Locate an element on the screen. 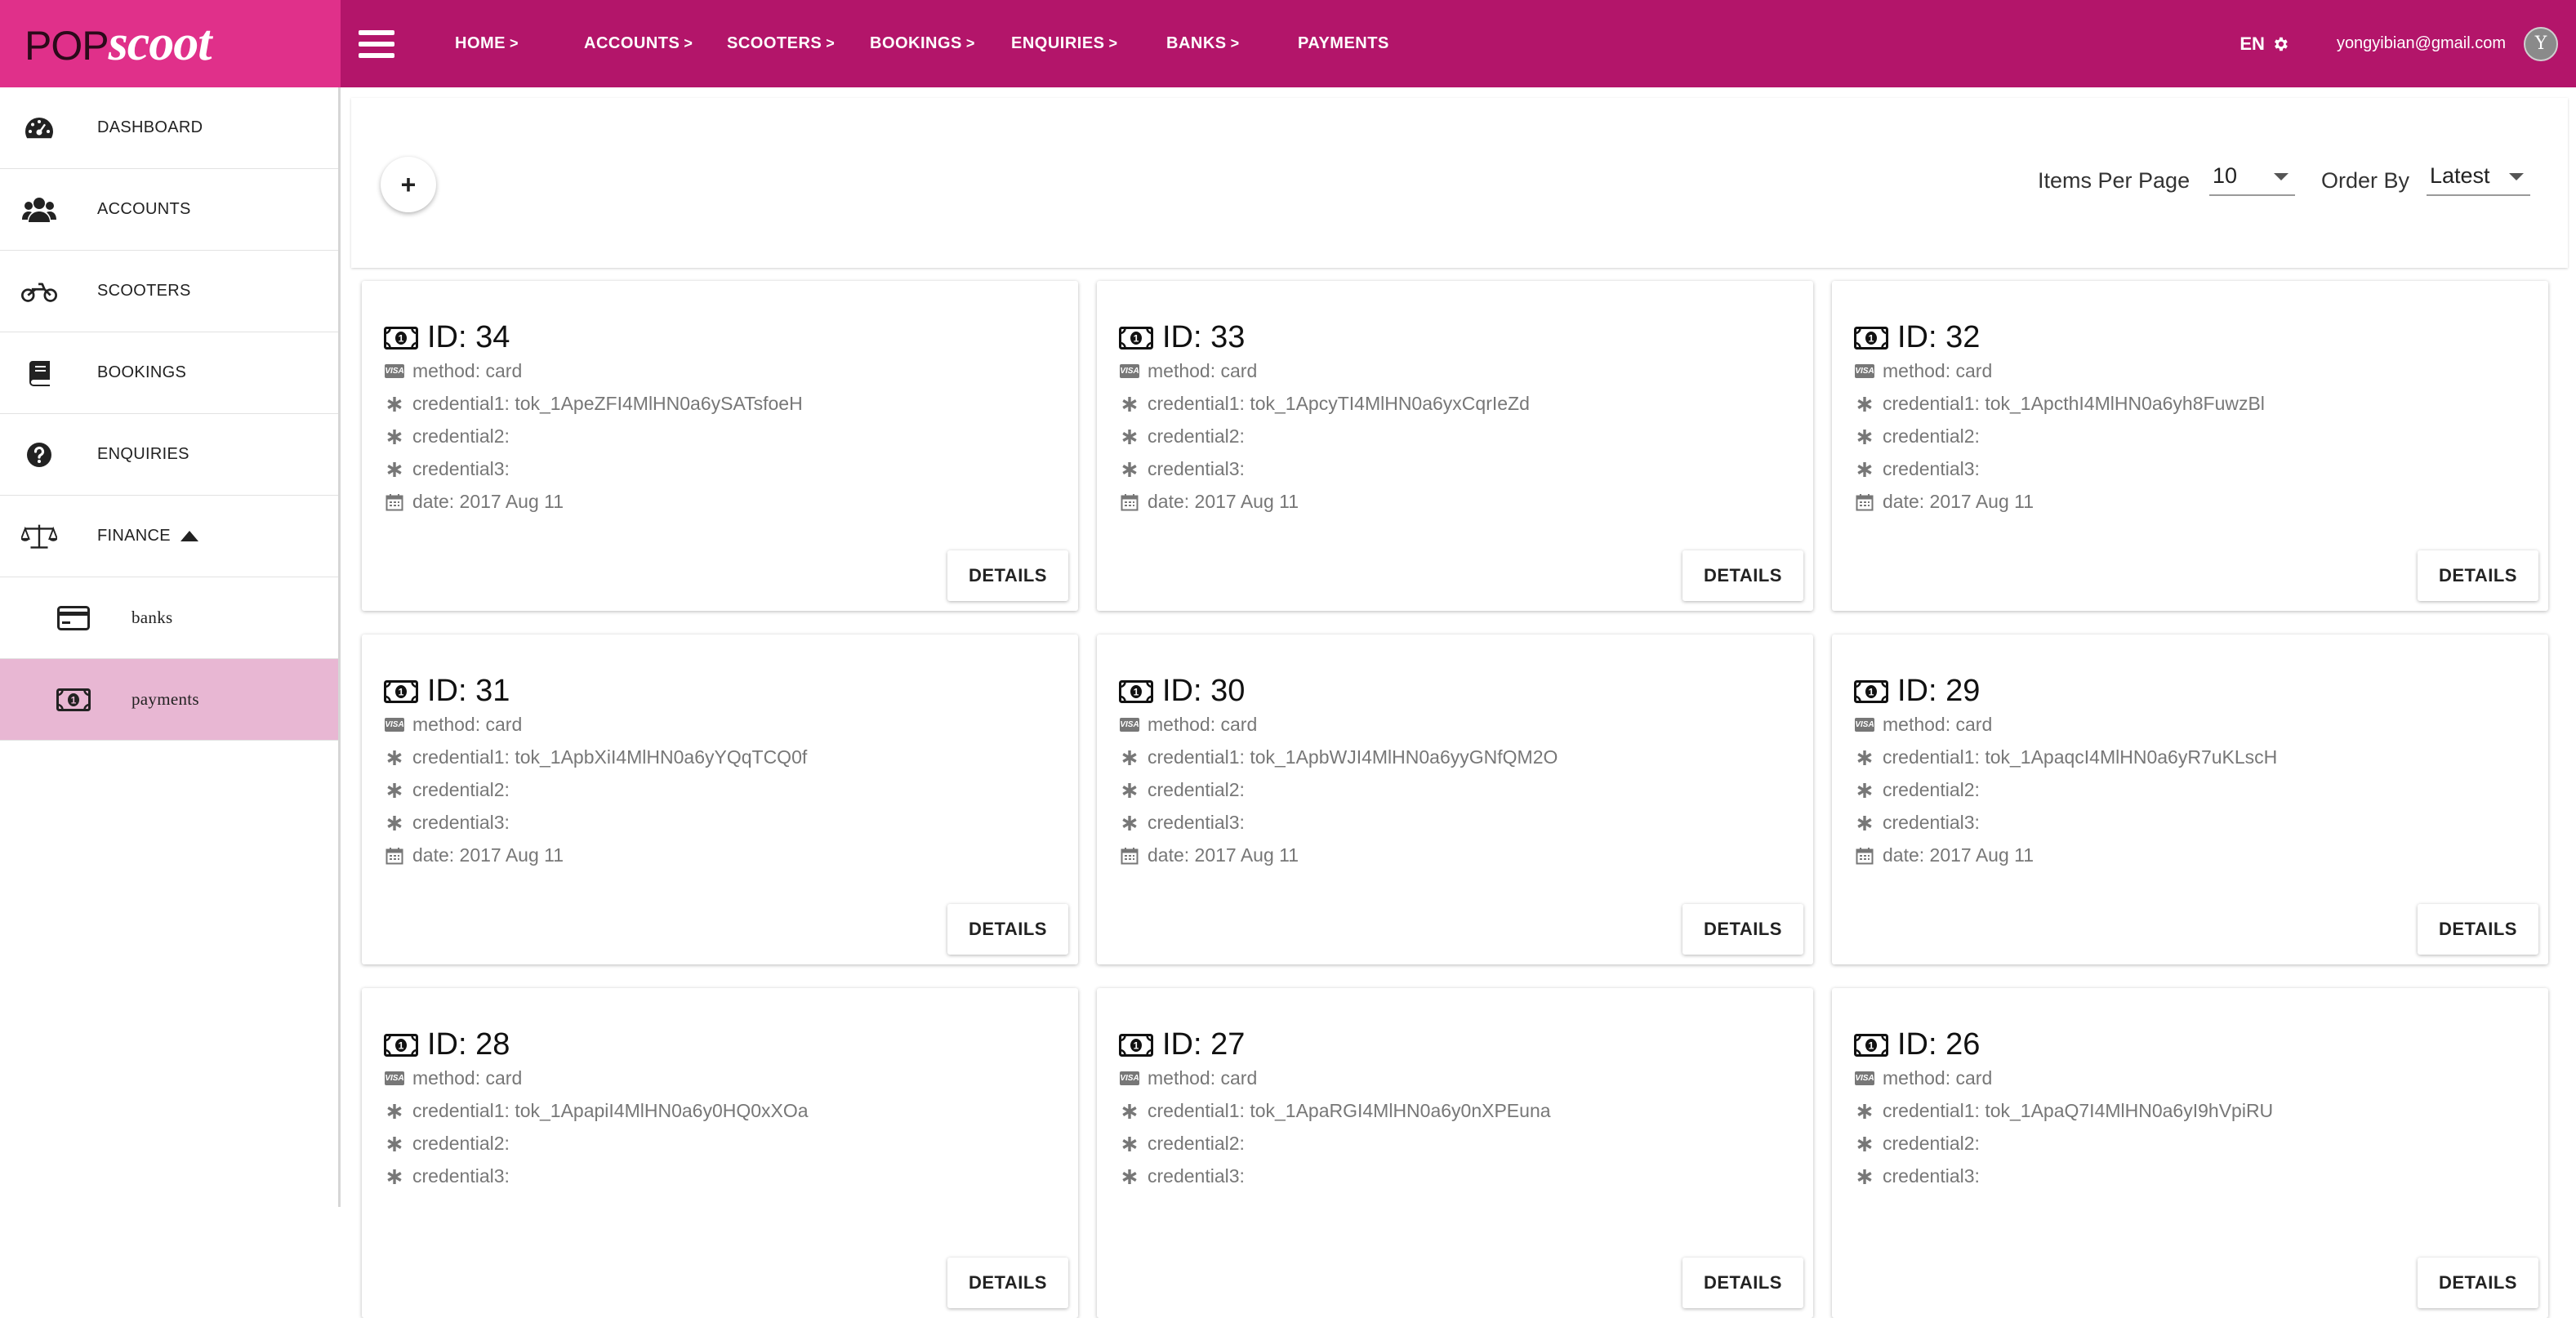 The image size is (2576, 1318). sidebar-item-dashboard: DASHBOARD is located at coordinates (169, 128).